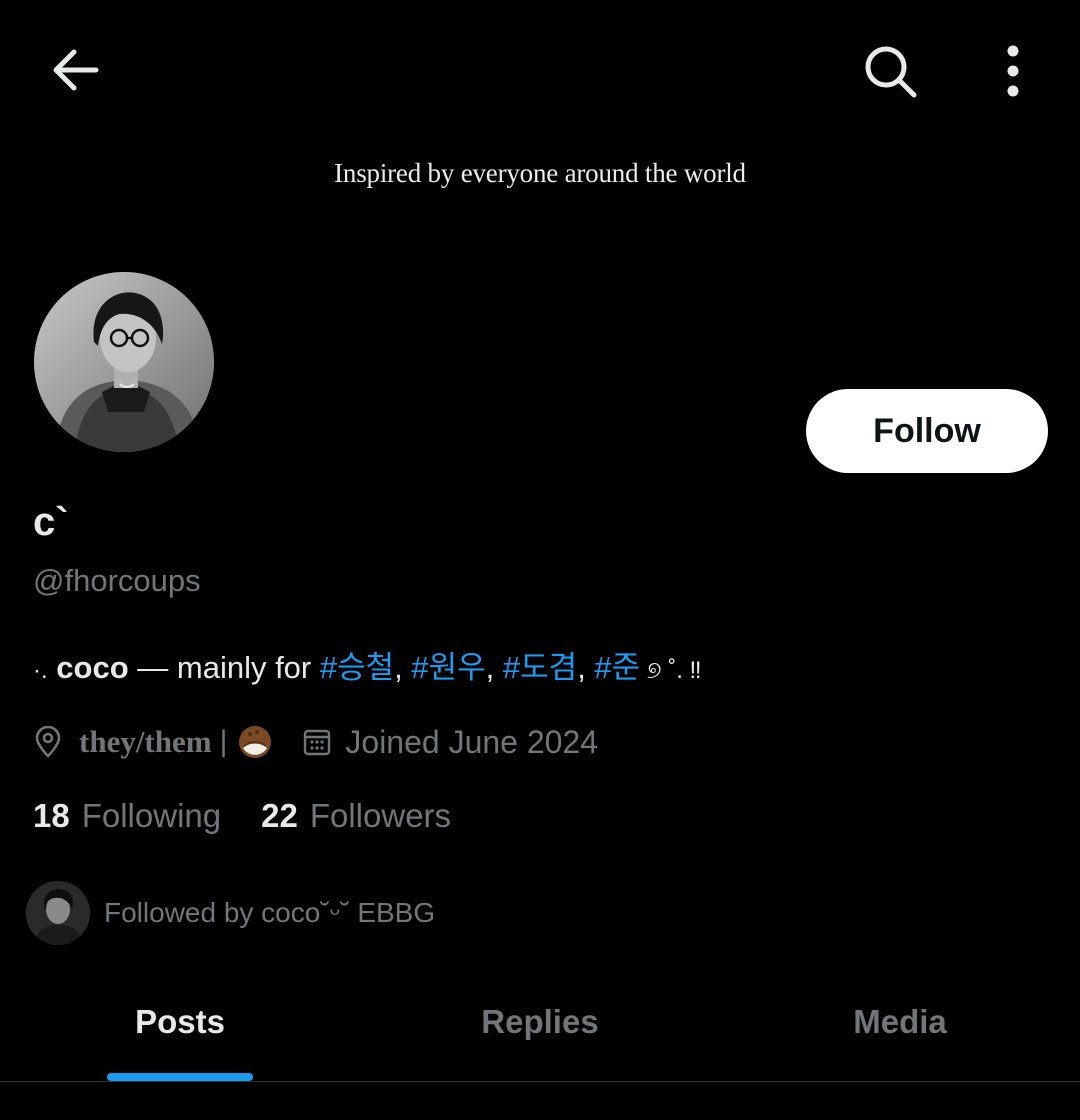 Image resolution: width=1080 pixels, height=1120 pixels. I want to click on active-tab-indicator, so click(180, 1077).